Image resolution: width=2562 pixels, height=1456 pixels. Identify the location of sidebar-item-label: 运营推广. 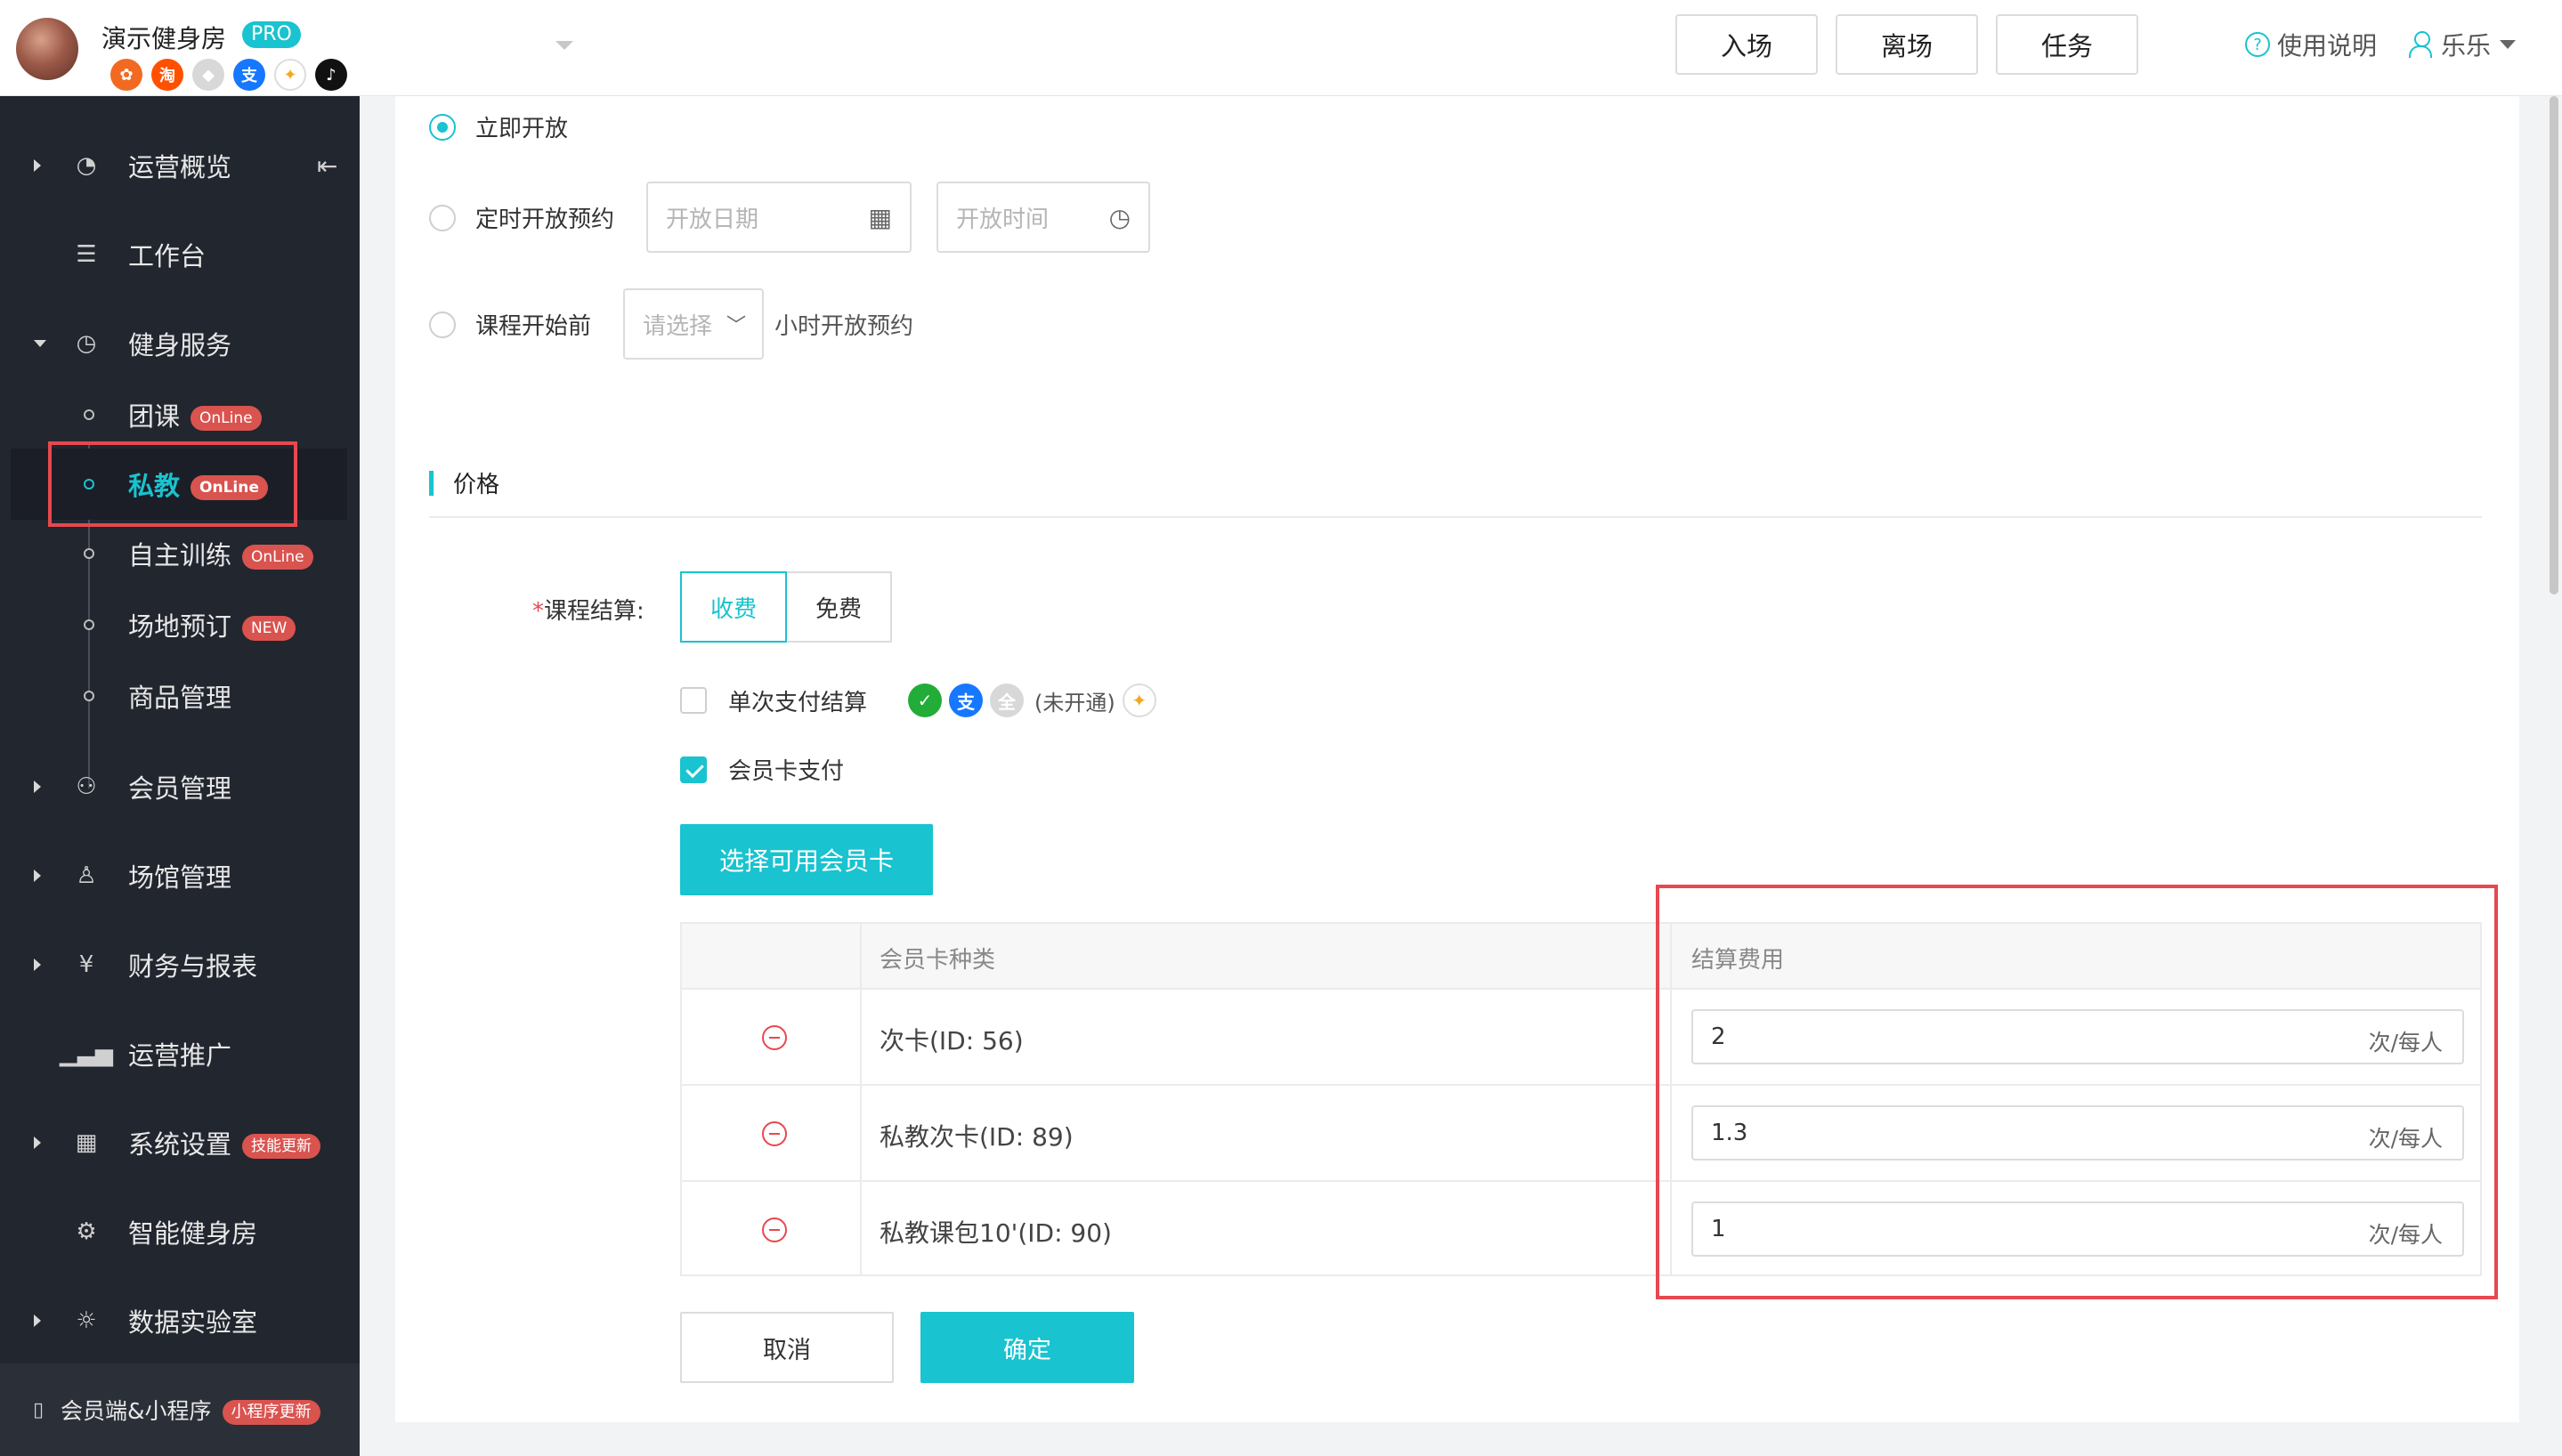
(180, 1055).